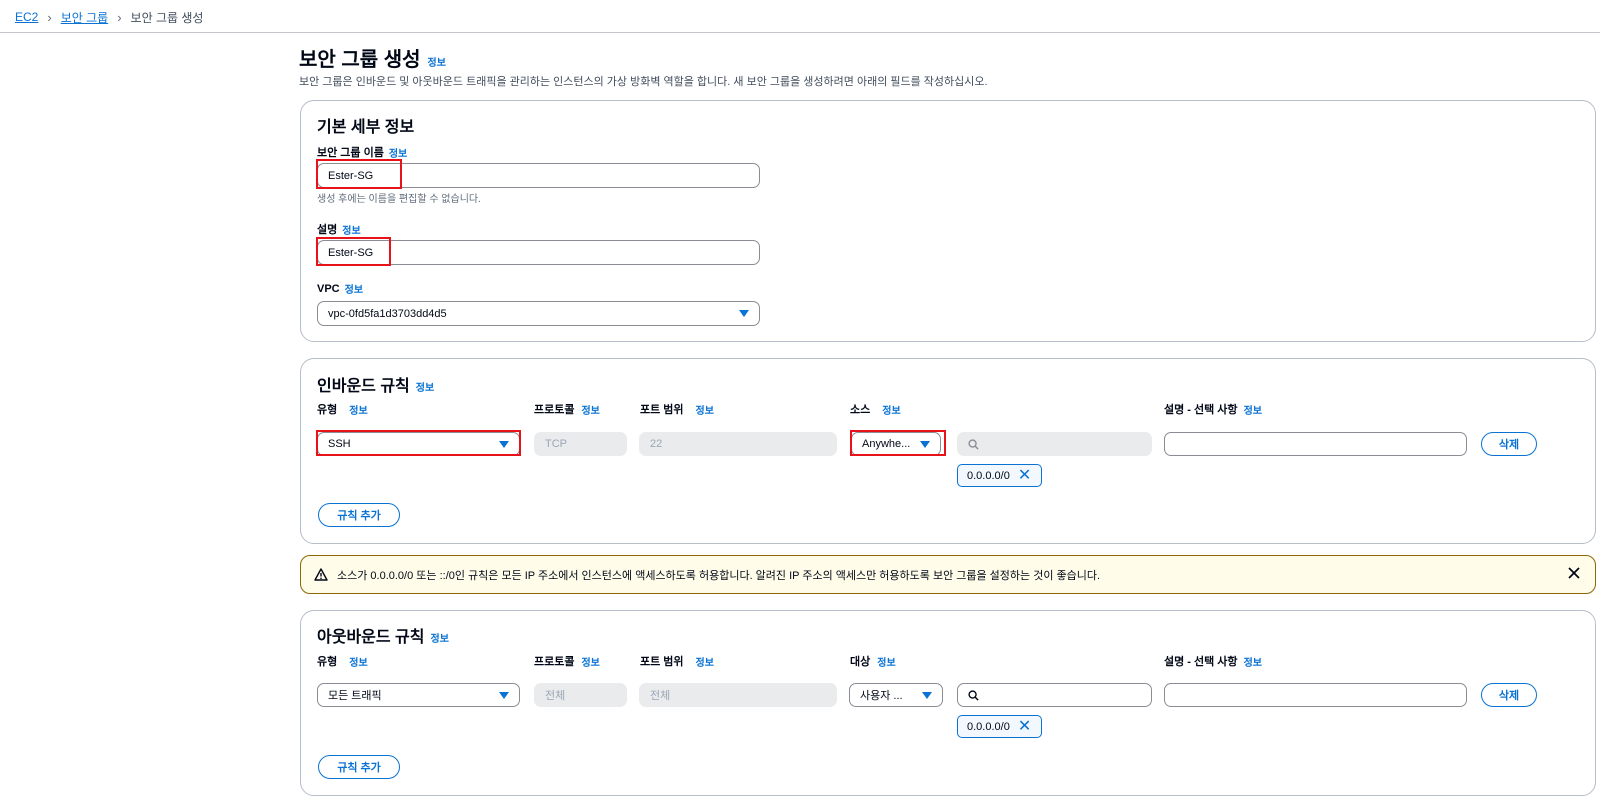  I want to click on outbound-col-dest: 대상 정보, so click(873, 661).